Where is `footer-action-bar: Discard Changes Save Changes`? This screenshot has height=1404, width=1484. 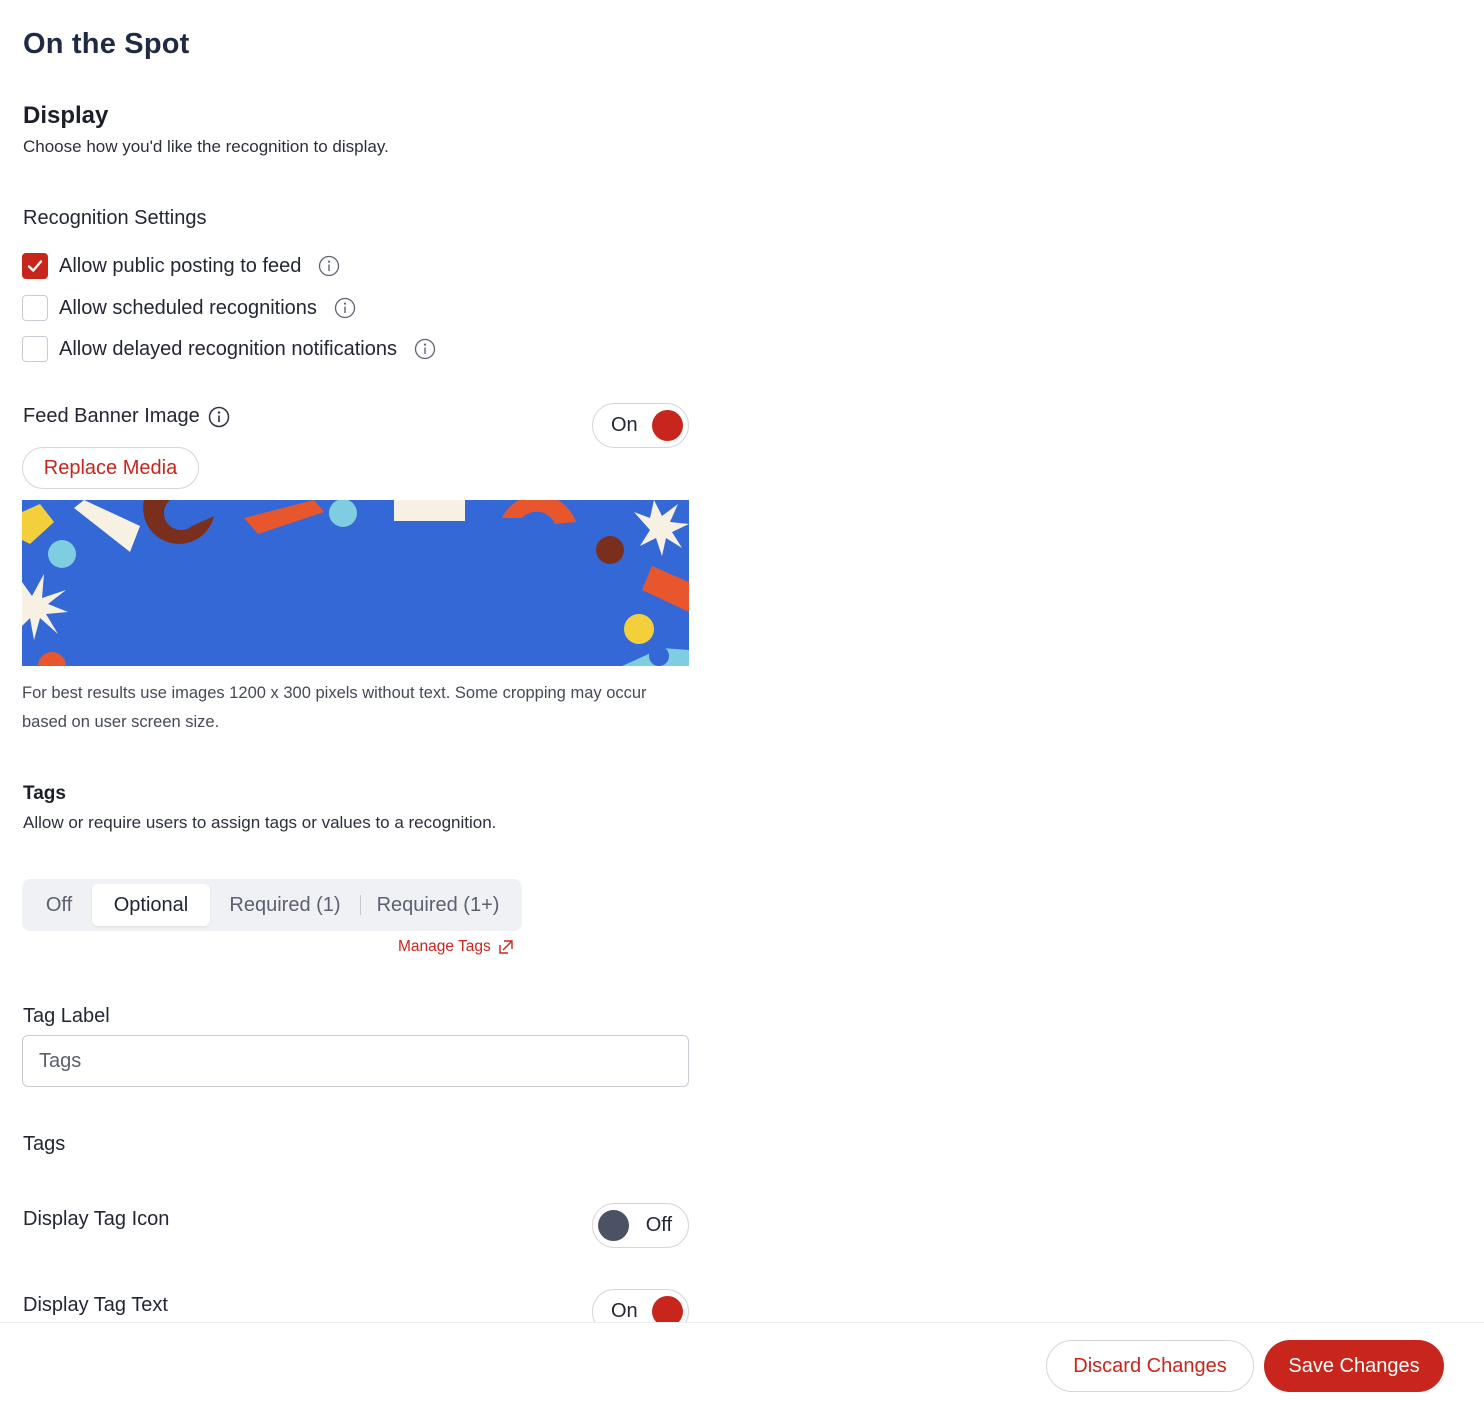
footer-action-bar: Discard Changes Save Changes is located at coordinates (742, 1363).